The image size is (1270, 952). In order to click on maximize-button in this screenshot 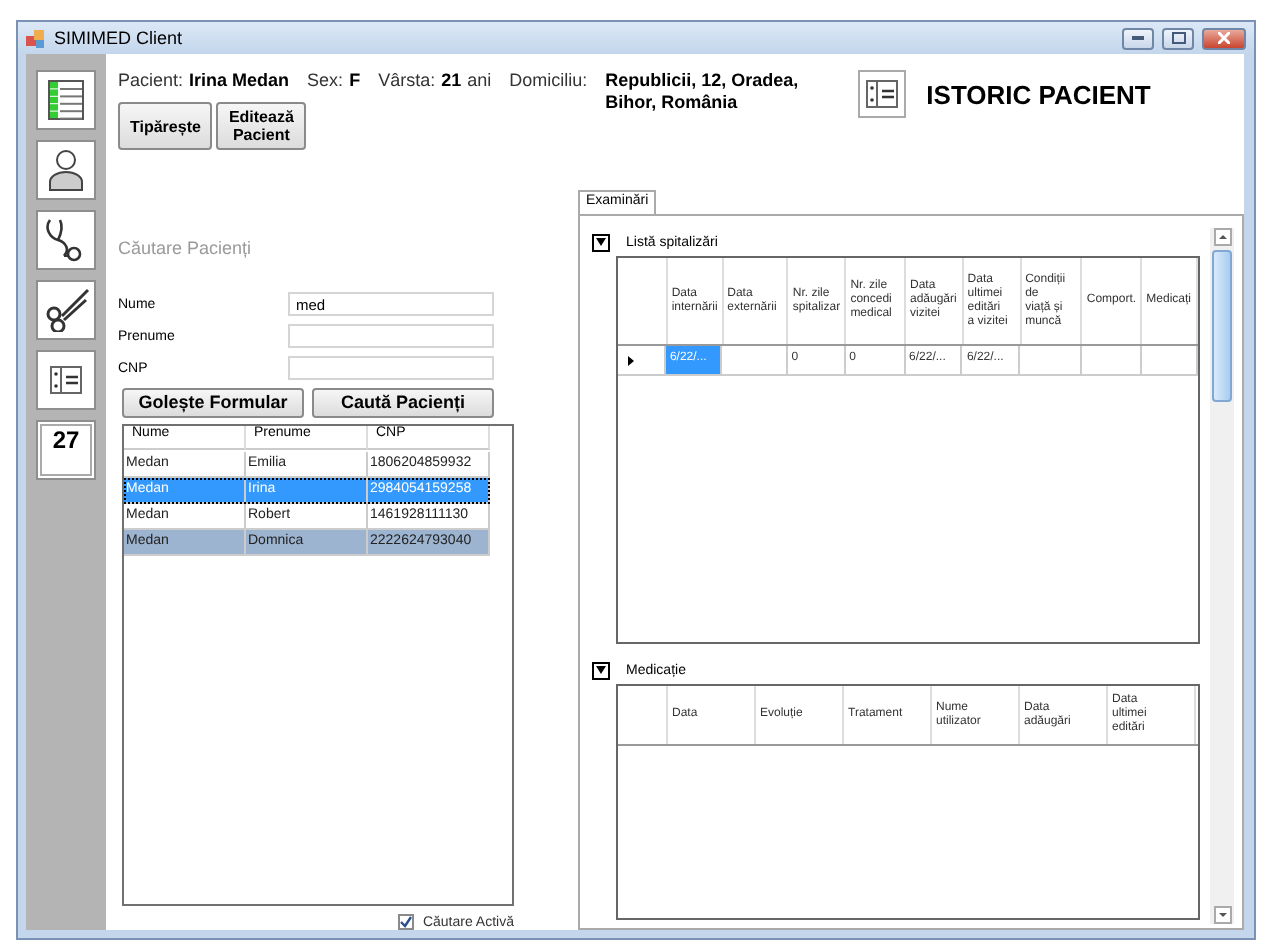, I will do `click(1178, 38)`.